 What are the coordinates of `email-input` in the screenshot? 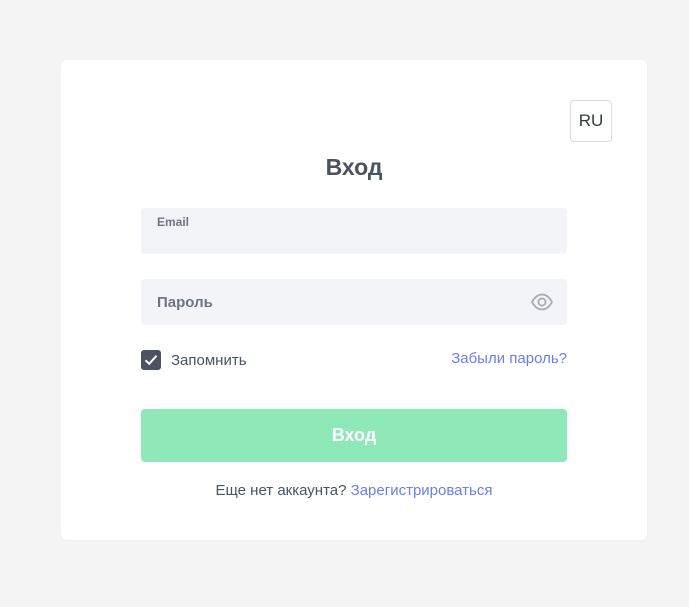 It's located at (337, 238).